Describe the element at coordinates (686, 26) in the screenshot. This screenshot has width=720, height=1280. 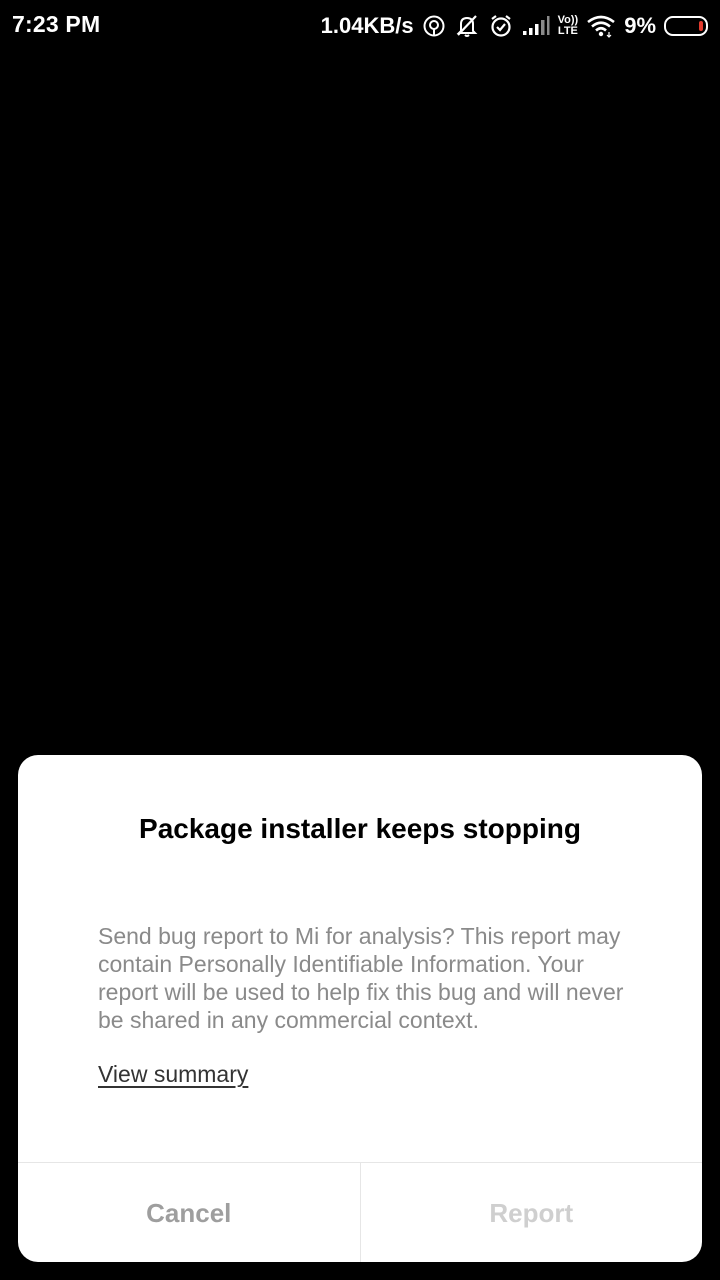
I see `battery-icon` at that location.